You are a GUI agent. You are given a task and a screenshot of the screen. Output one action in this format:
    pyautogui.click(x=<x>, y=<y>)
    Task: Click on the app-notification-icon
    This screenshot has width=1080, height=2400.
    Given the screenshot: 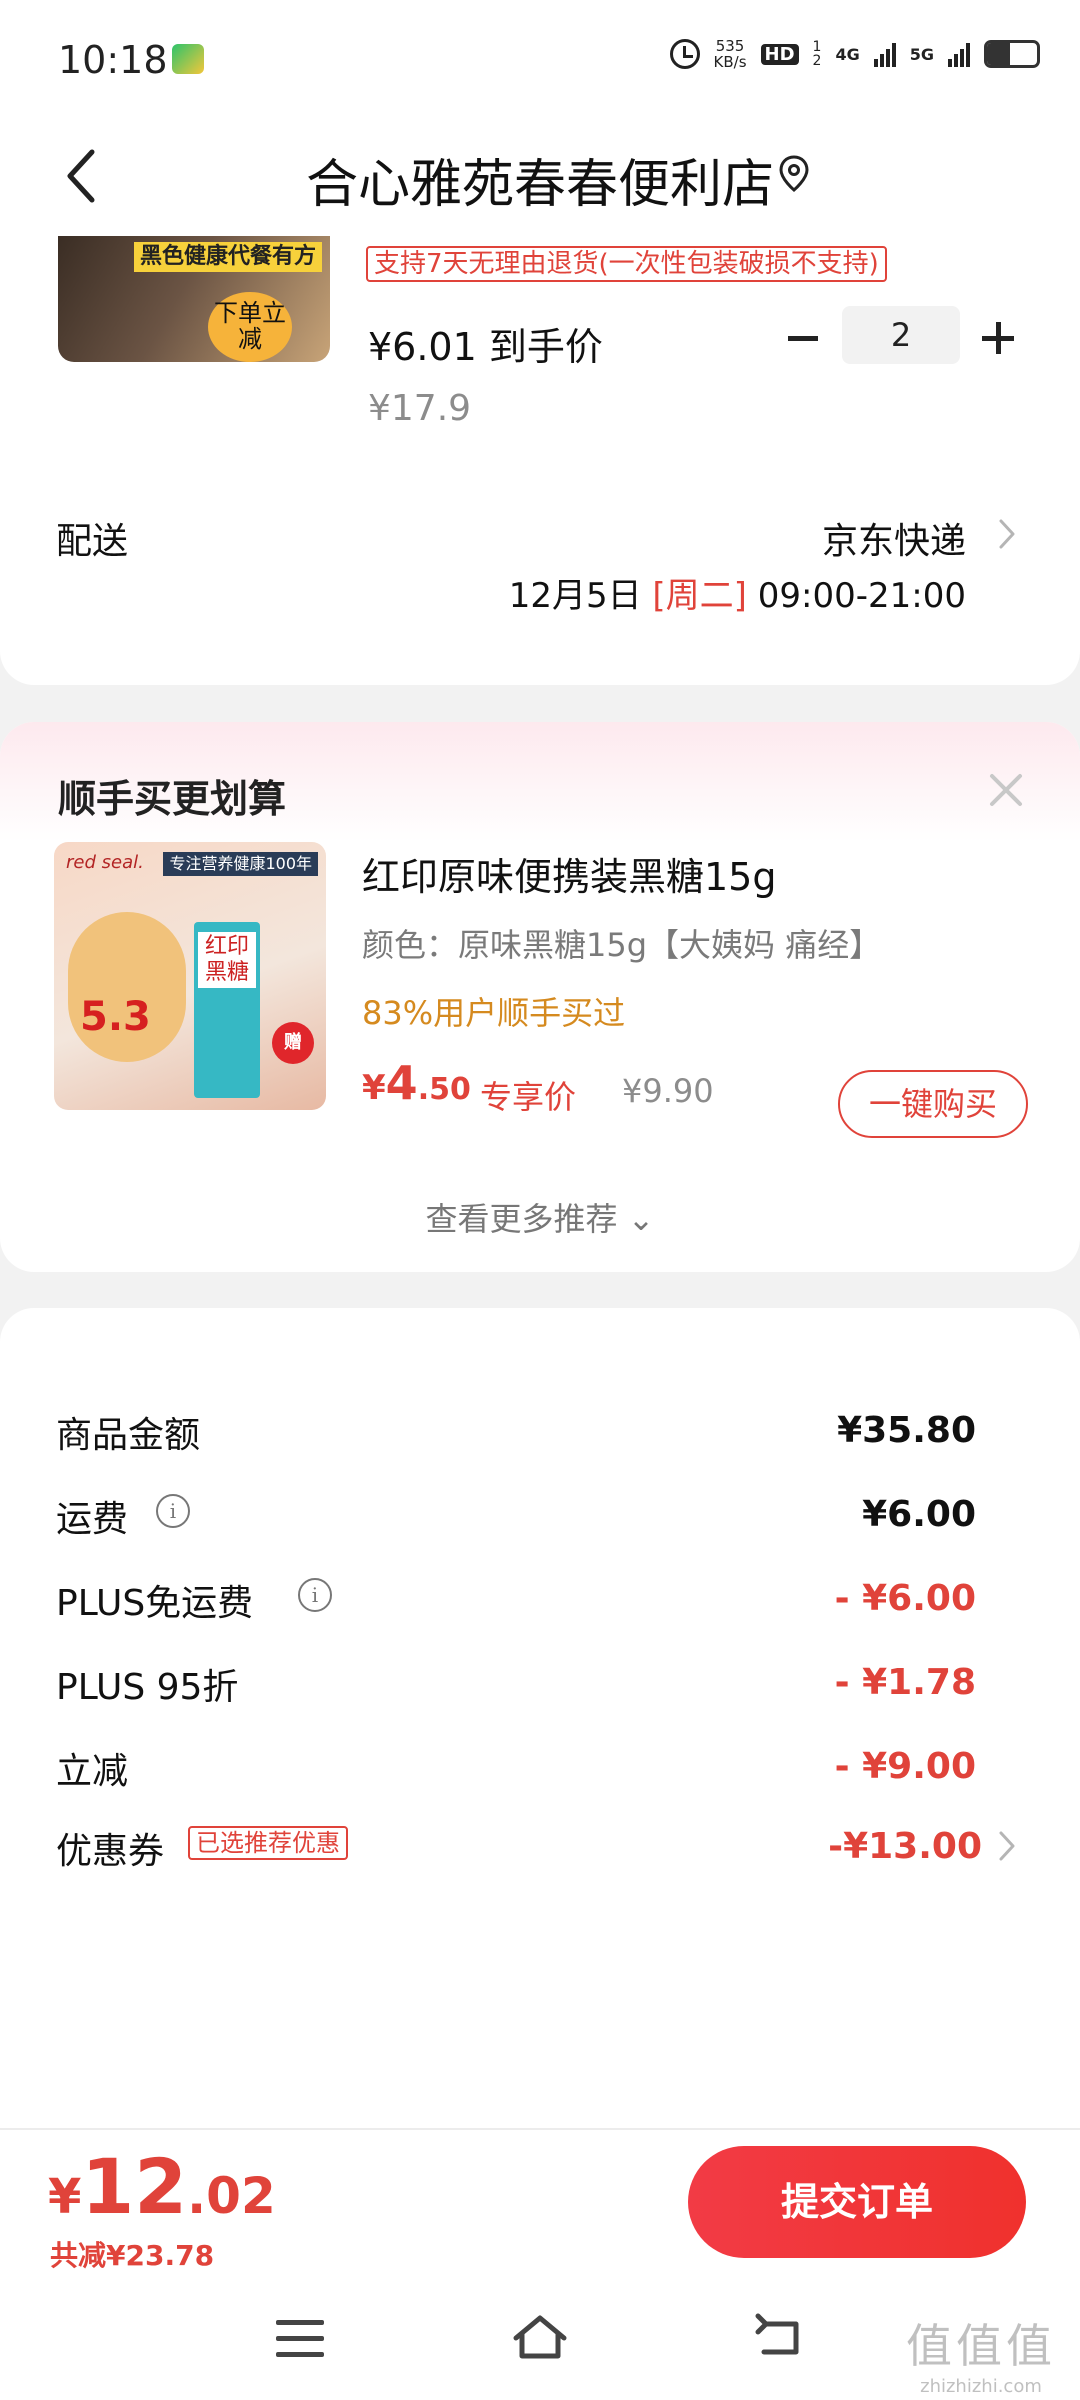 What is the action you would take?
    pyautogui.click(x=188, y=59)
    